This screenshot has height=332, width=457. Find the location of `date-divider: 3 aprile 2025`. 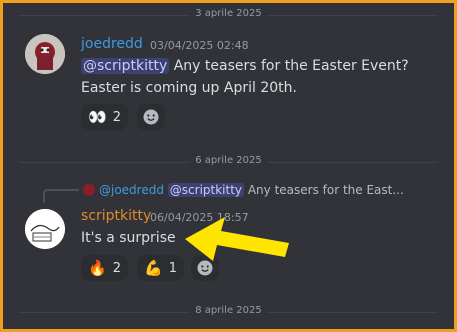

date-divider: 3 aprile 2025 is located at coordinates (228, 13).